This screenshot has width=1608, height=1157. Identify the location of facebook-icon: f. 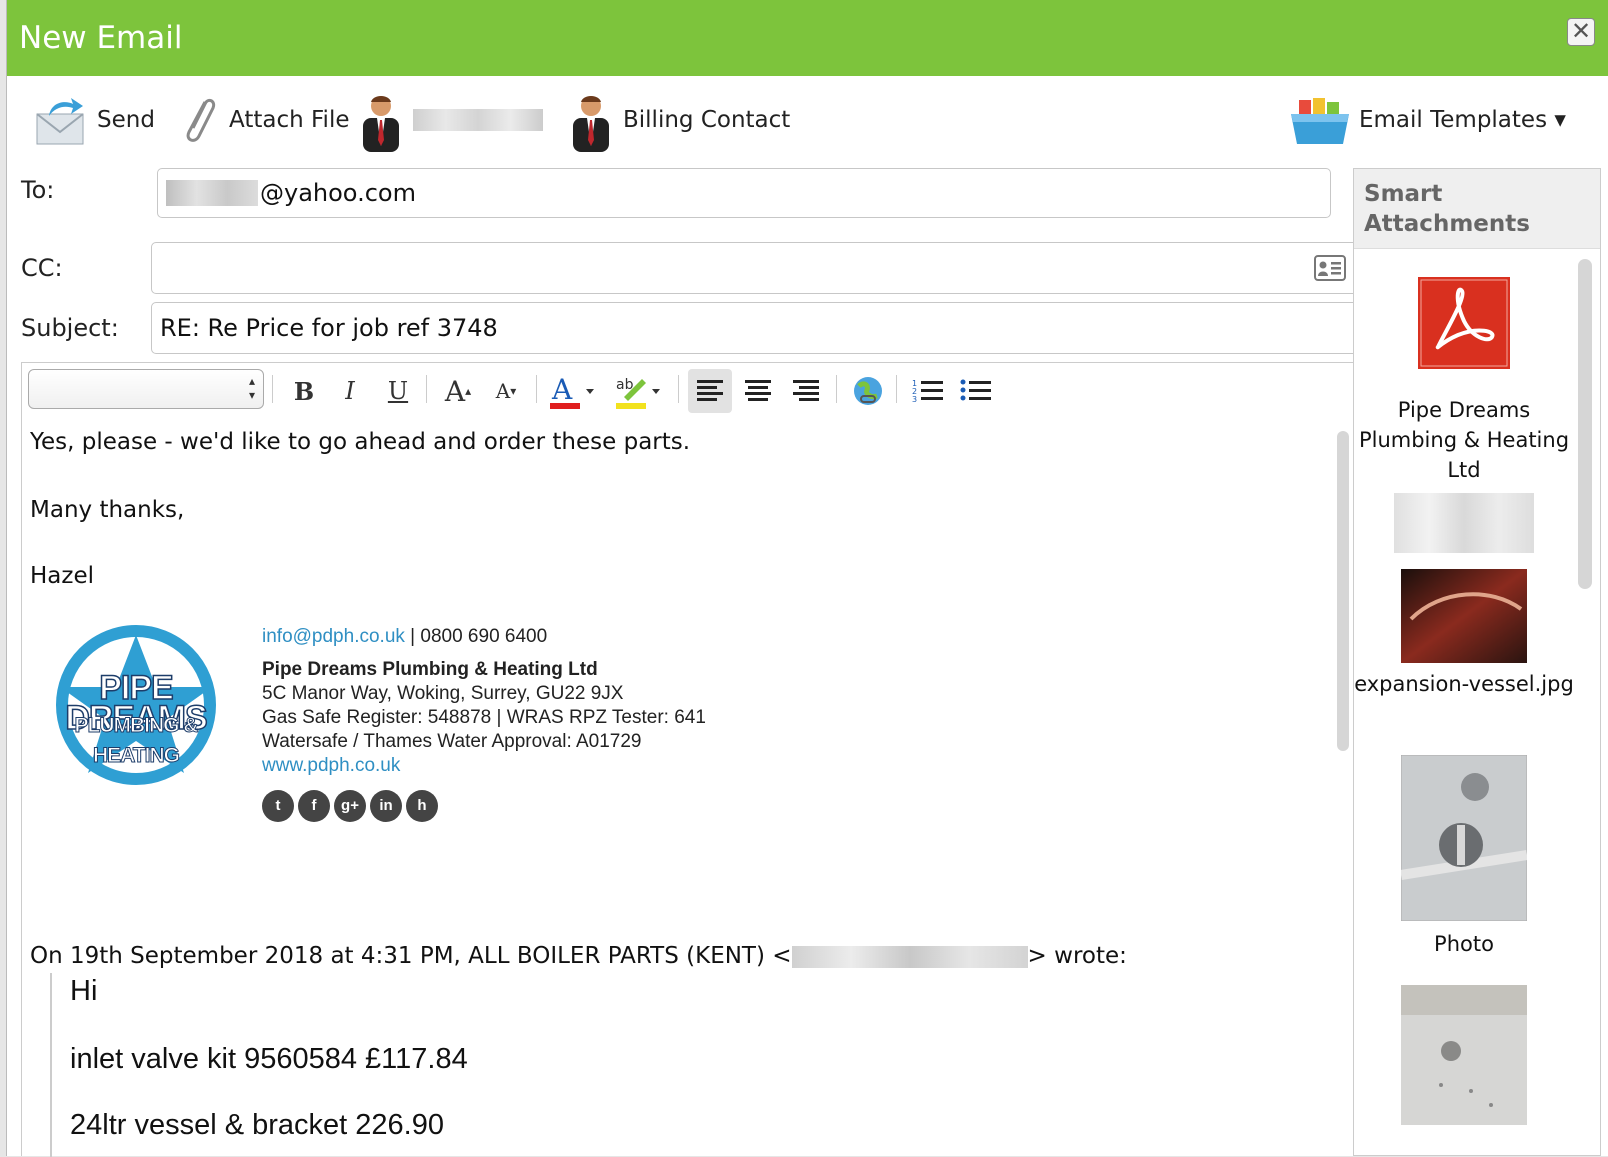
(314, 806).